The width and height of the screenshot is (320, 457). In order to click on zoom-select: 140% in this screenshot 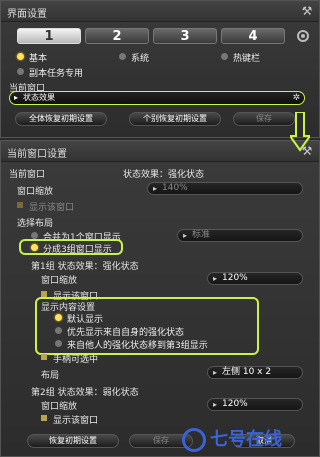, I will do `click(225, 188)`.